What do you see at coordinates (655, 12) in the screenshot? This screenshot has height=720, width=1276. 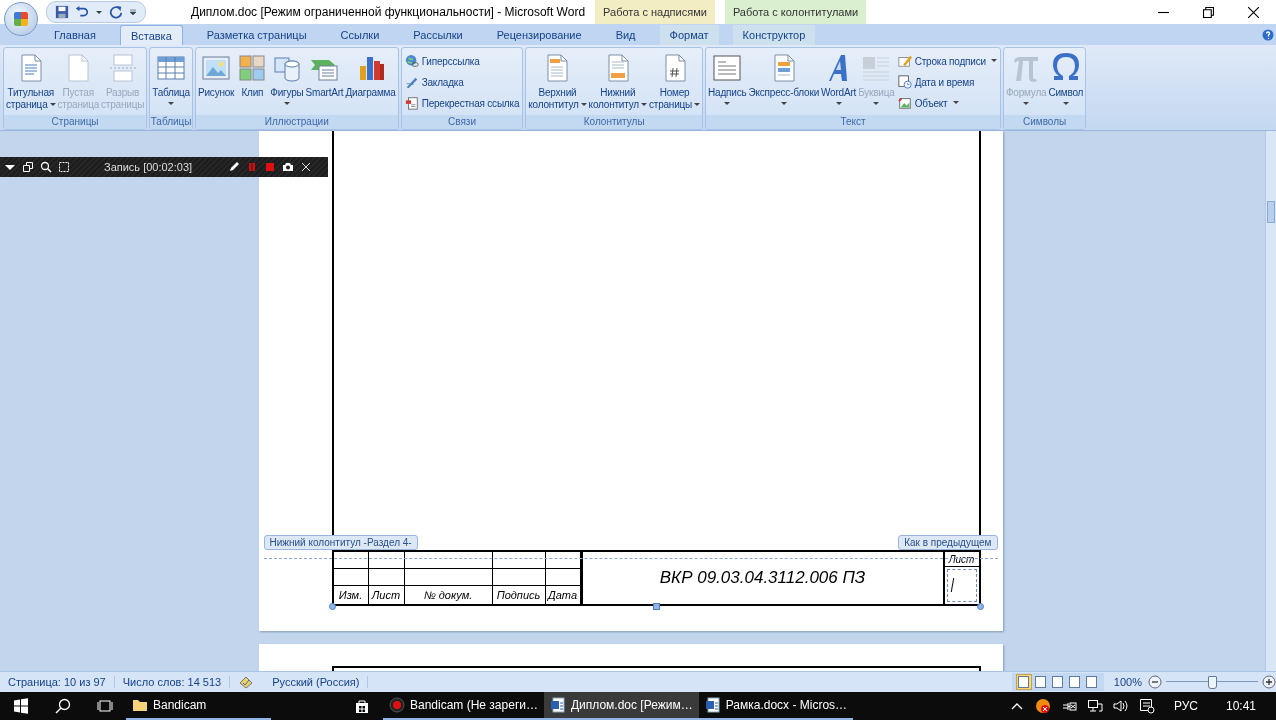 I see `contextual-tab-group: Работа с надписями` at bounding box center [655, 12].